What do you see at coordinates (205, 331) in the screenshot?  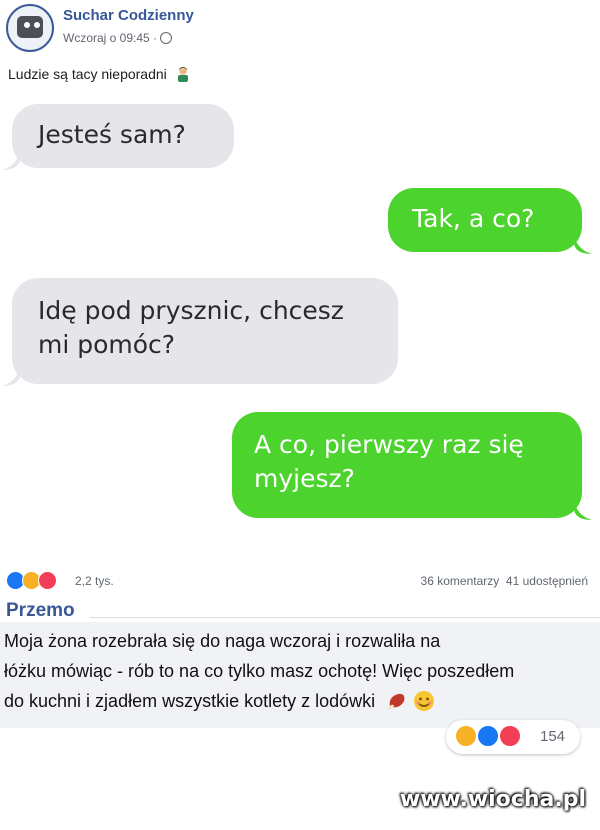 I see `message-incoming: Idę pod prysznic, chcesz mi pomóc?` at bounding box center [205, 331].